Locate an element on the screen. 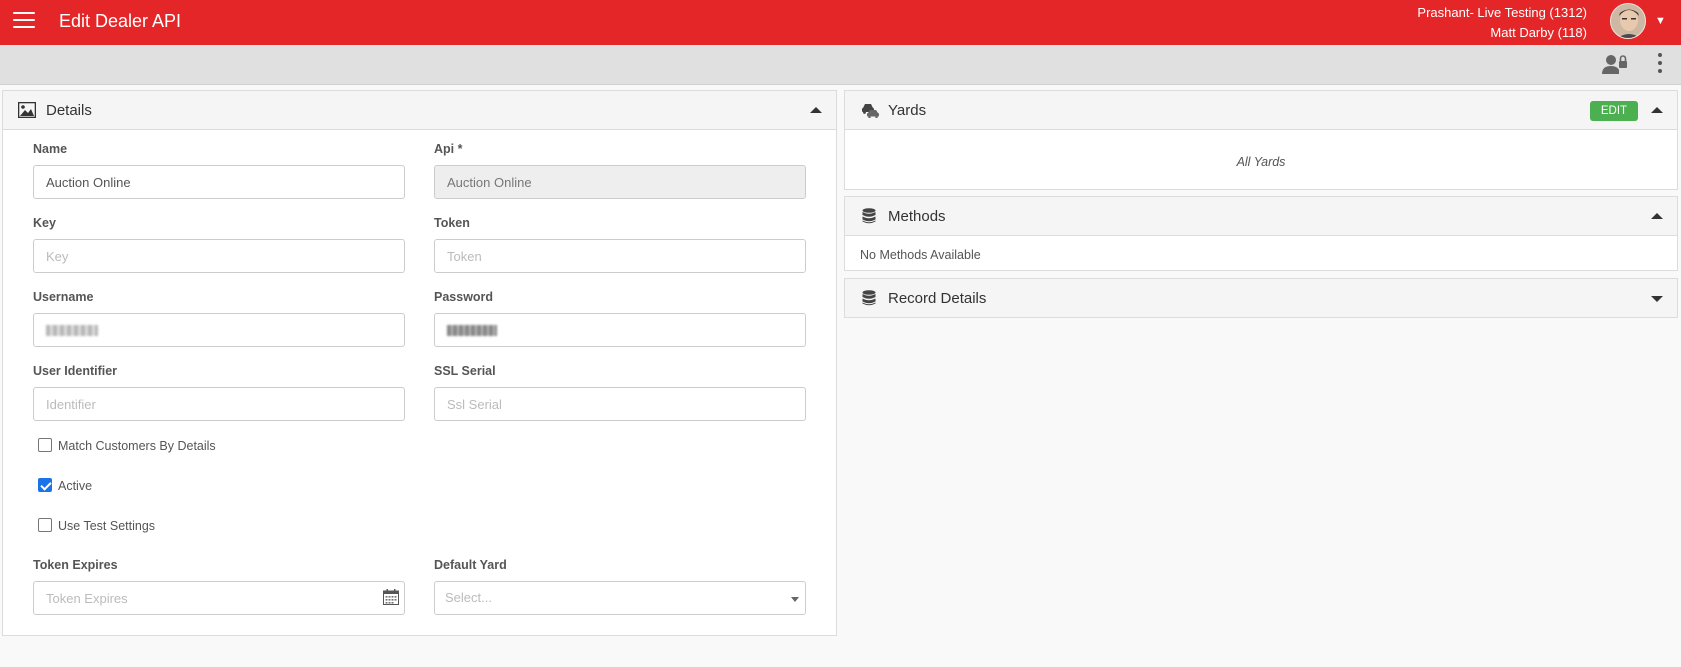  calendar-icon is located at coordinates (391, 597).